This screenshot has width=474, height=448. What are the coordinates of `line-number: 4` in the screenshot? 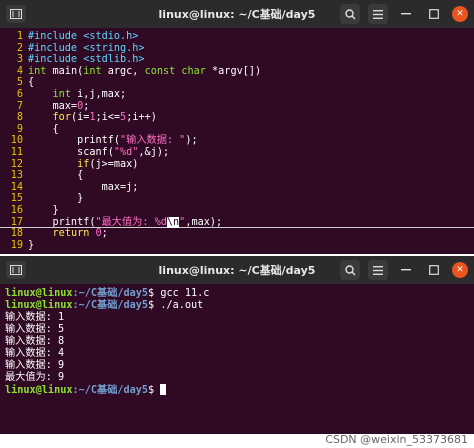 It's located at (19, 71).